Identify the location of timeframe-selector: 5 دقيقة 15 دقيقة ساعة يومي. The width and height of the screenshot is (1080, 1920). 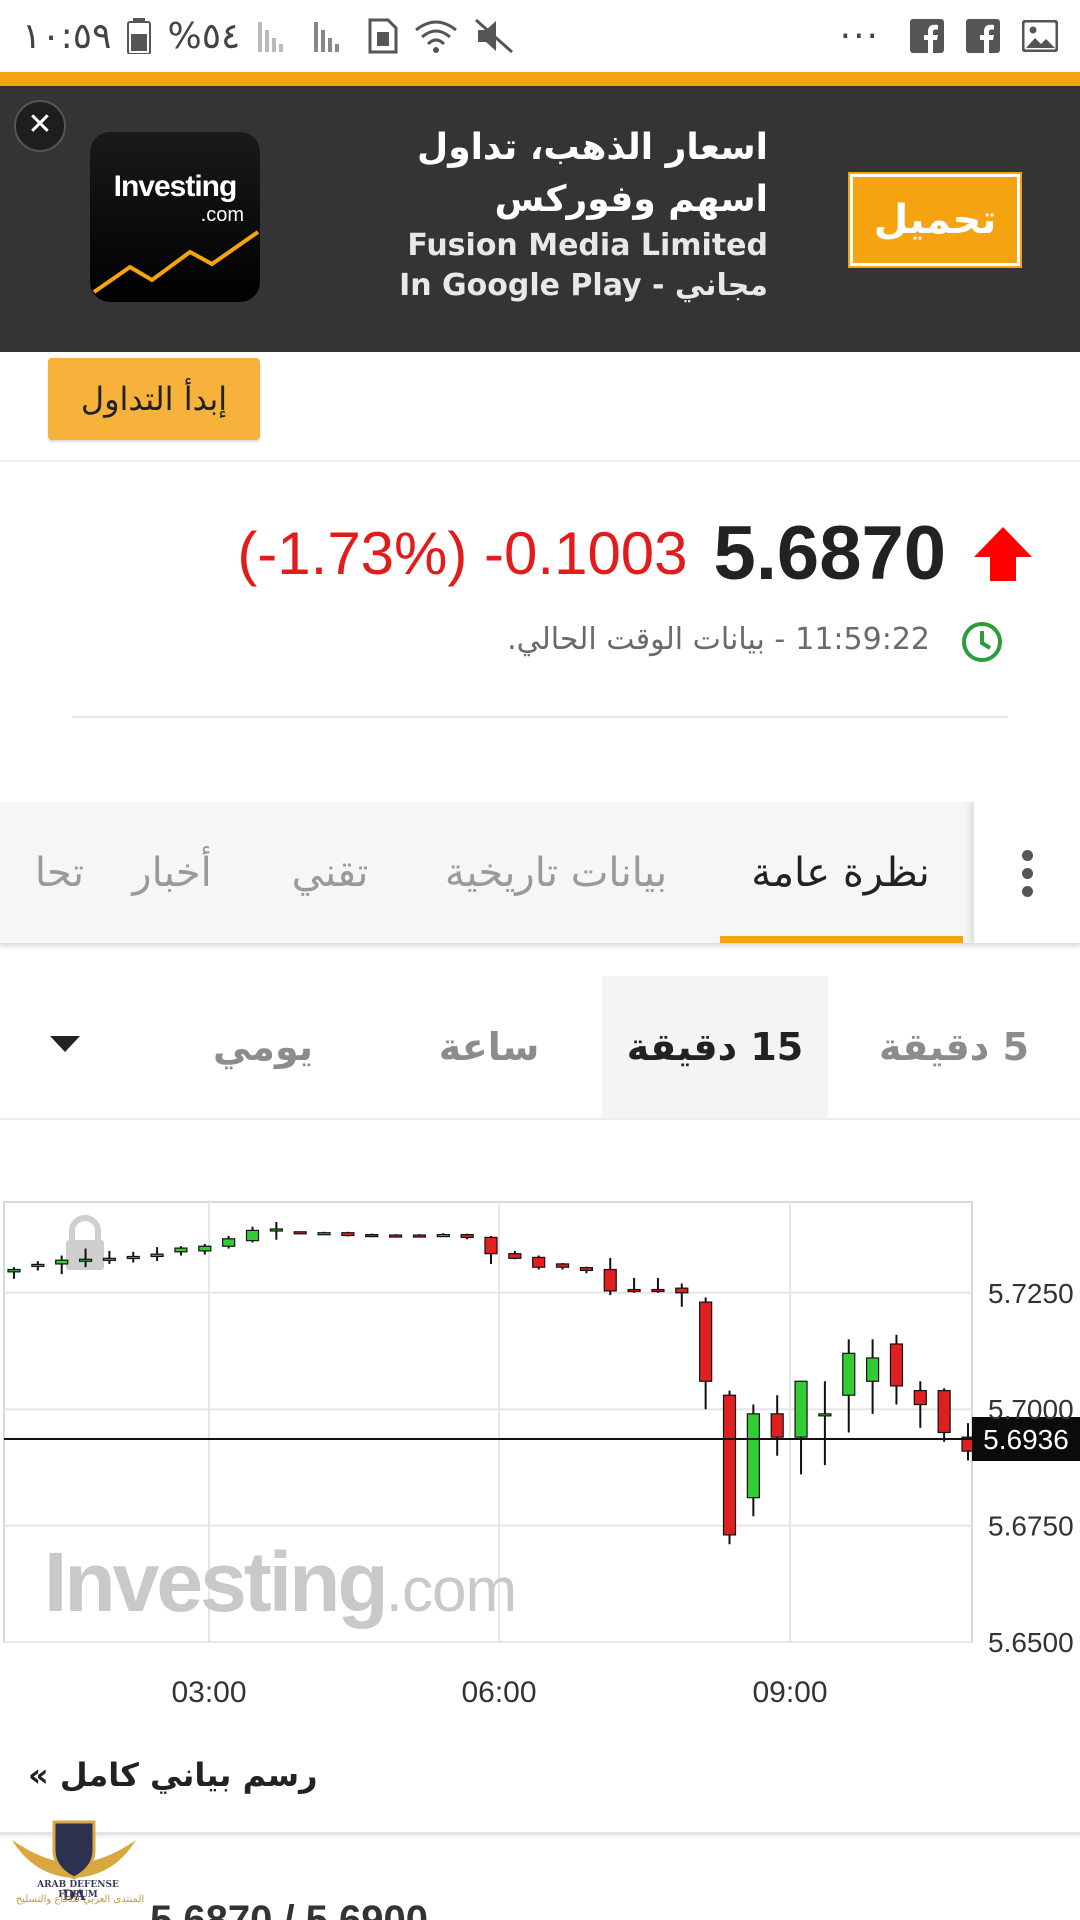
(540, 1048).